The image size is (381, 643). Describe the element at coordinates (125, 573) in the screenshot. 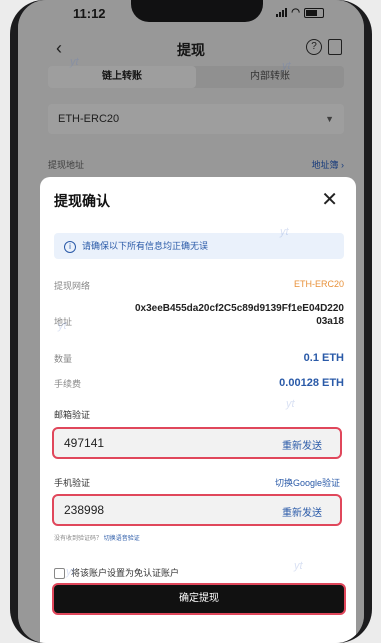

I see `checkbox-label: 将该账户设置为免认证账户` at that location.